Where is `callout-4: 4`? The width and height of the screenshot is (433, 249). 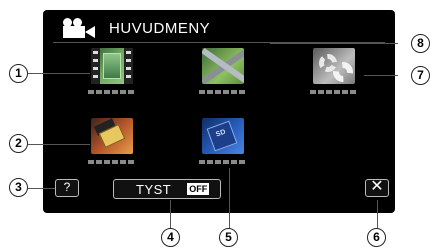
callout-4: 4 is located at coordinates (170, 237).